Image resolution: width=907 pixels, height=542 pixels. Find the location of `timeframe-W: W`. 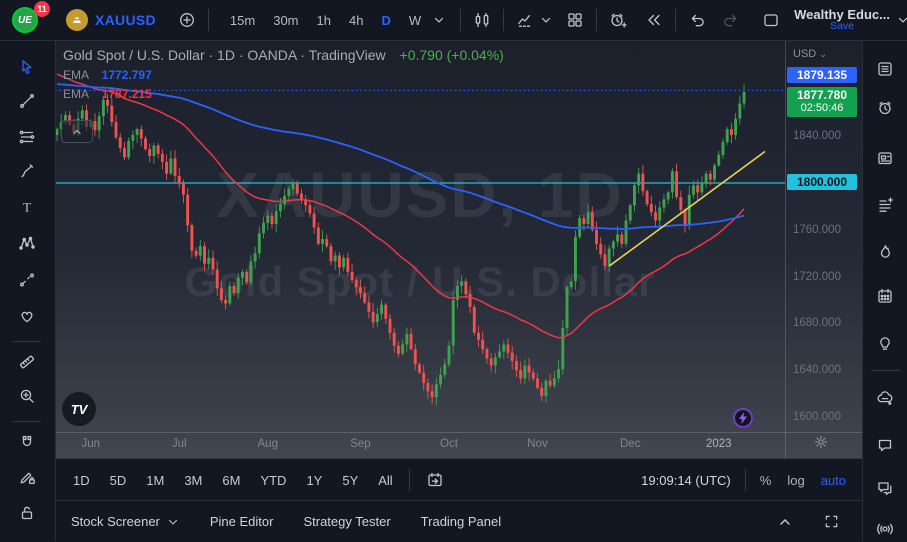

timeframe-W: W is located at coordinates (415, 20).